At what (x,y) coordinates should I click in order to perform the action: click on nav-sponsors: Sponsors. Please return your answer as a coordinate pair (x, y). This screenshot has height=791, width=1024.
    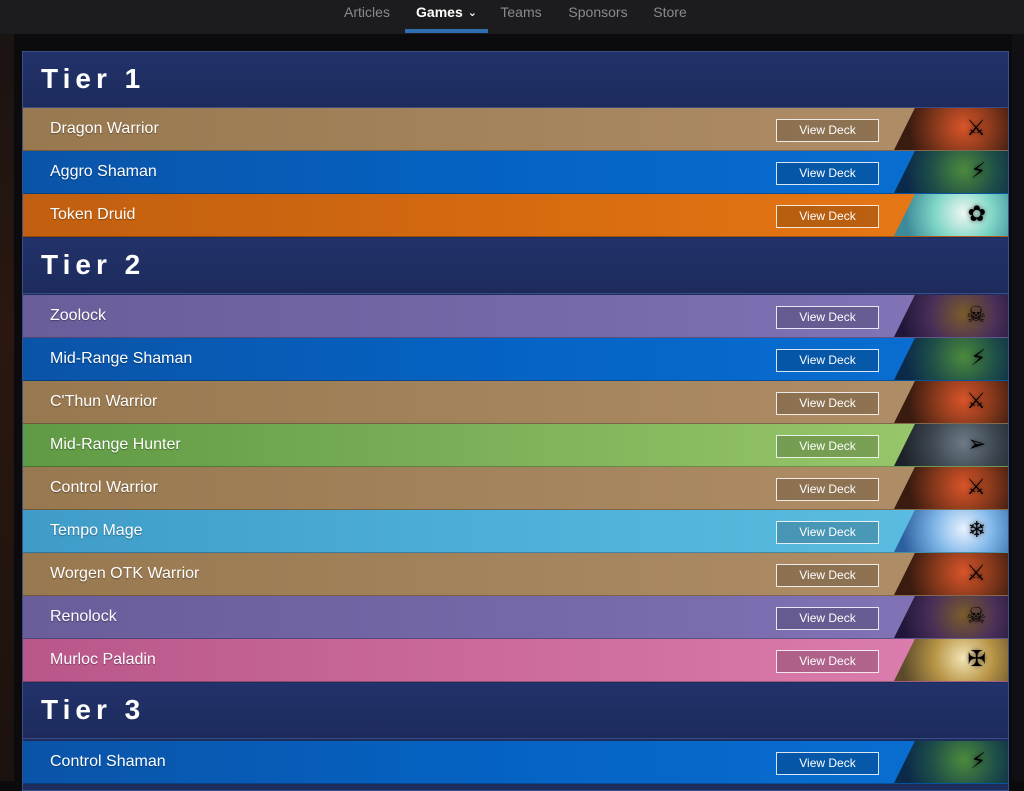
    Looking at the image, I should click on (598, 17).